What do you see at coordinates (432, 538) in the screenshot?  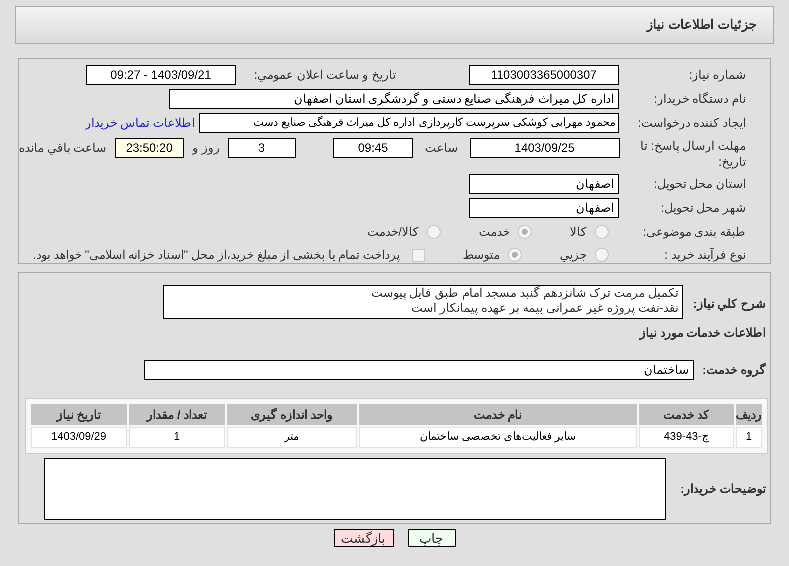 I see `print-button: چاپ` at bounding box center [432, 538].